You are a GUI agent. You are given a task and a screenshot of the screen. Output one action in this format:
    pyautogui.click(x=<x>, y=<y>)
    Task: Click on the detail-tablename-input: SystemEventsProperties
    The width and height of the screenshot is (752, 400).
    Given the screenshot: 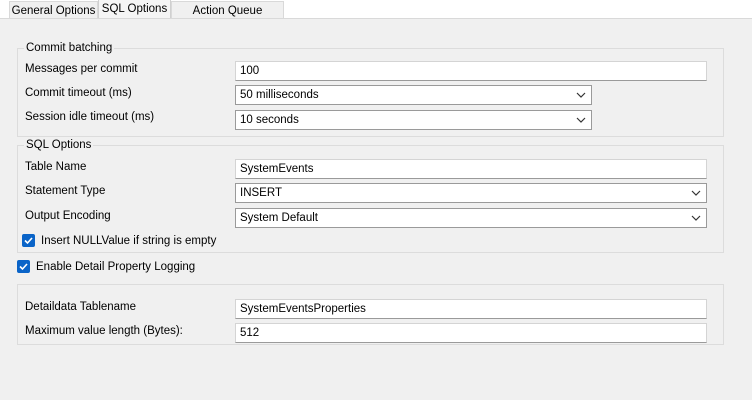 What is the action you would take?
    pyautogui.click(x=471, y=309)
    